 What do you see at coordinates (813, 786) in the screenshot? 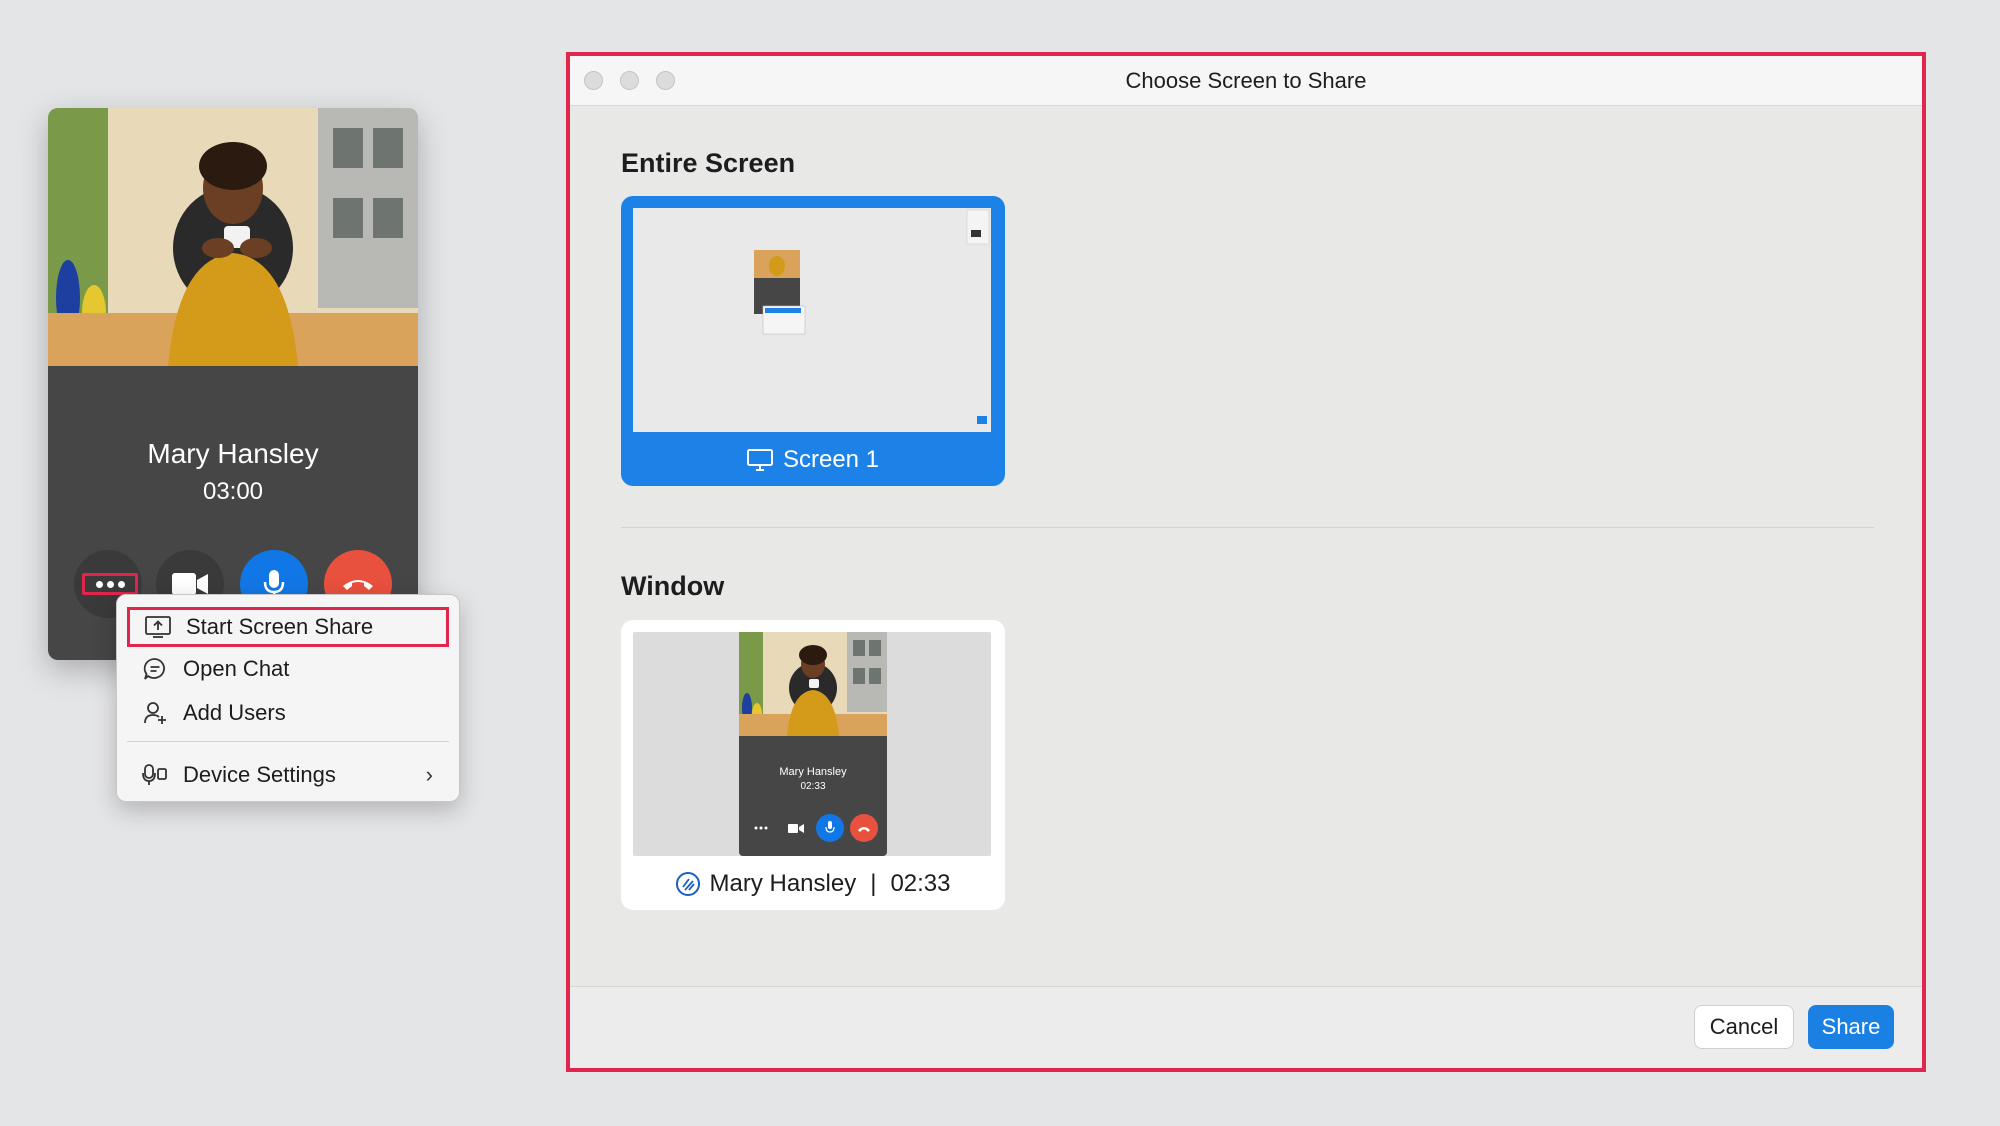
I see `mini-call-timer: 02:33` at bounding box center [813, 786].